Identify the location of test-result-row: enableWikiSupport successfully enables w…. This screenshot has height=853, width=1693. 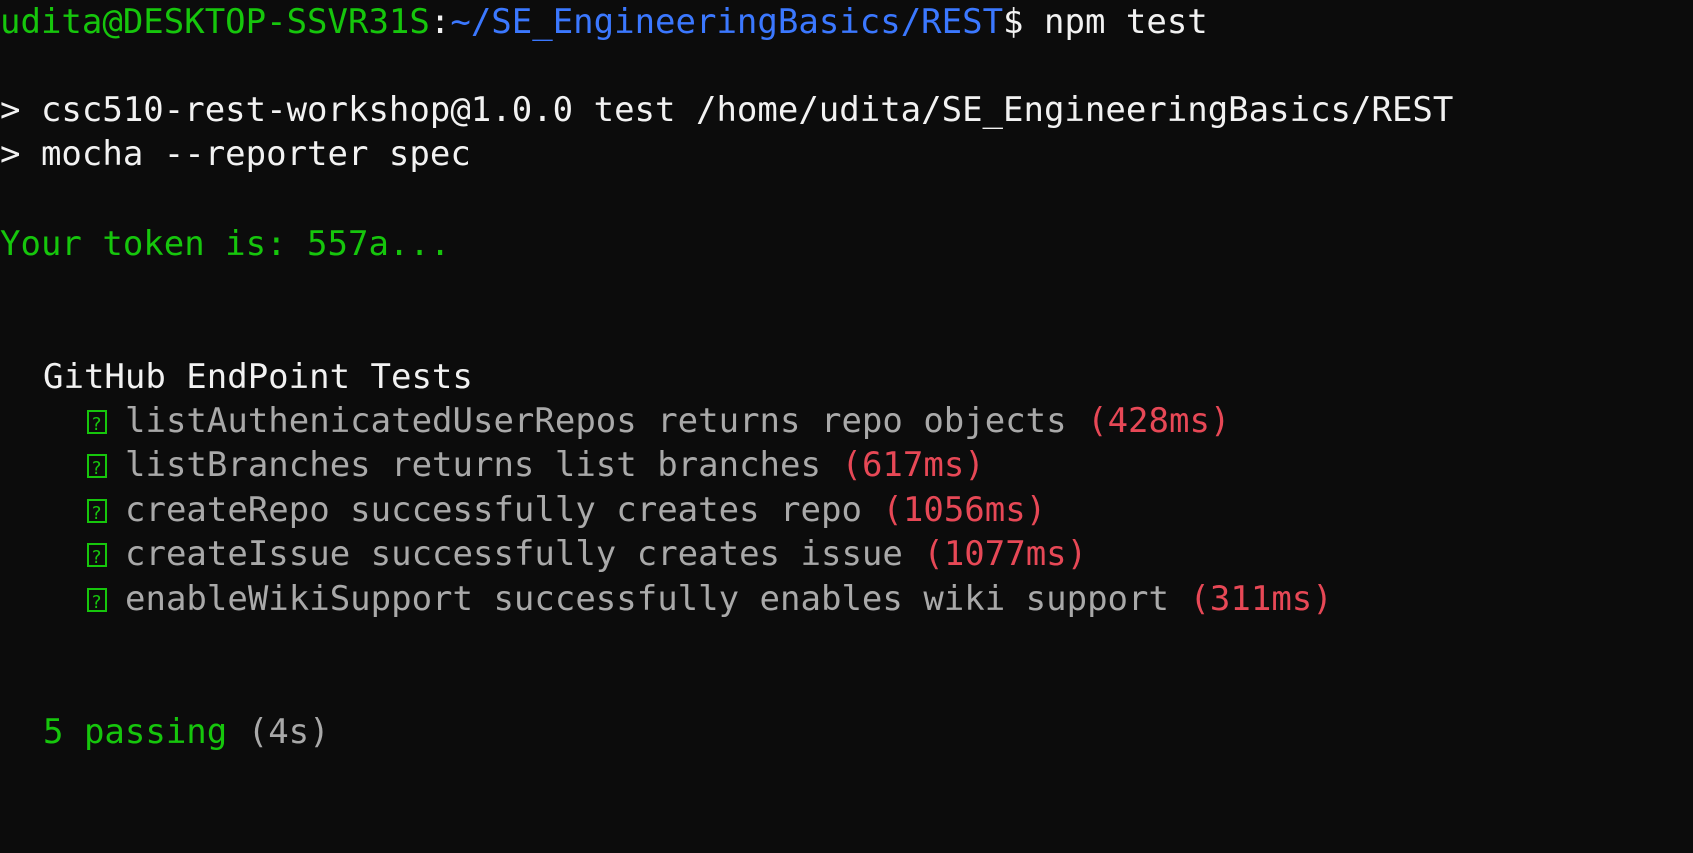
(710, 601).